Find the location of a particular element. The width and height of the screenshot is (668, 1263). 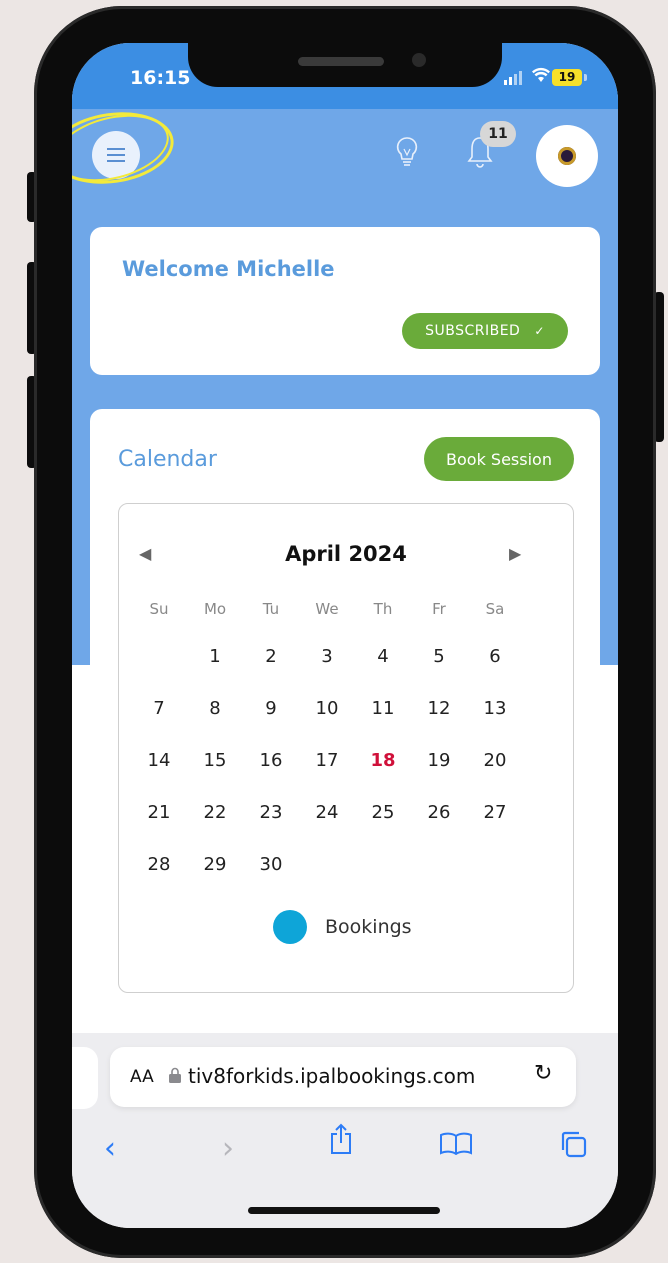

weekday-header: Tu is located at coordinates (271, 609).